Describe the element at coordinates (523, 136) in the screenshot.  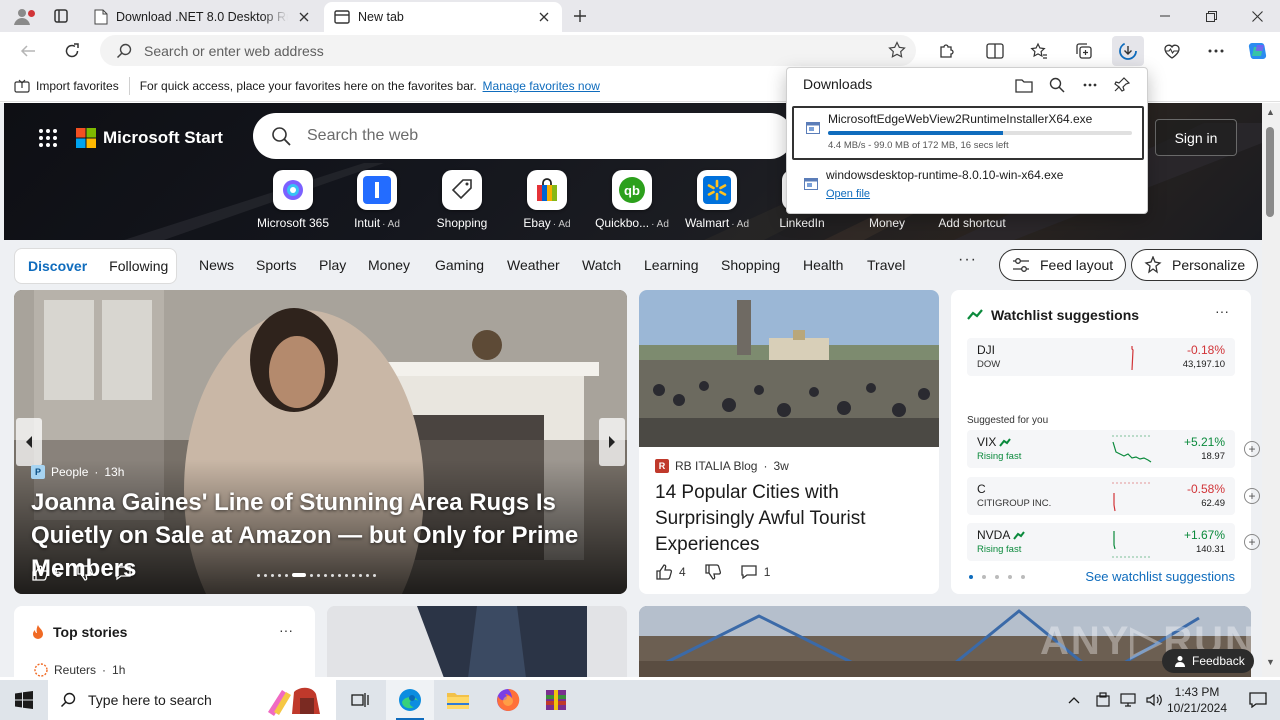
I see `web-search-box: Search the web` at that location.